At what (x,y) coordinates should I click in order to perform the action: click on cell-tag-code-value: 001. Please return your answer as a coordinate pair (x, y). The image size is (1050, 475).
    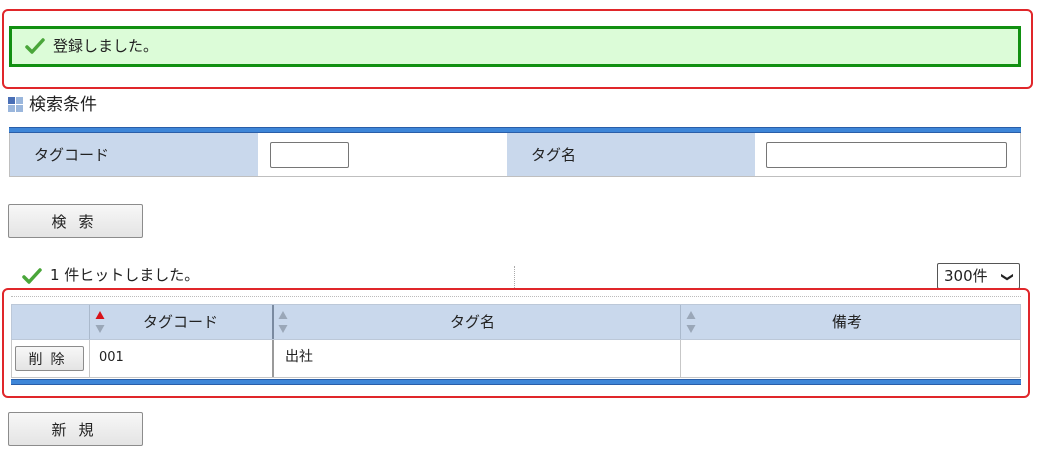
    Looking at the image, I should click on (111, 357).